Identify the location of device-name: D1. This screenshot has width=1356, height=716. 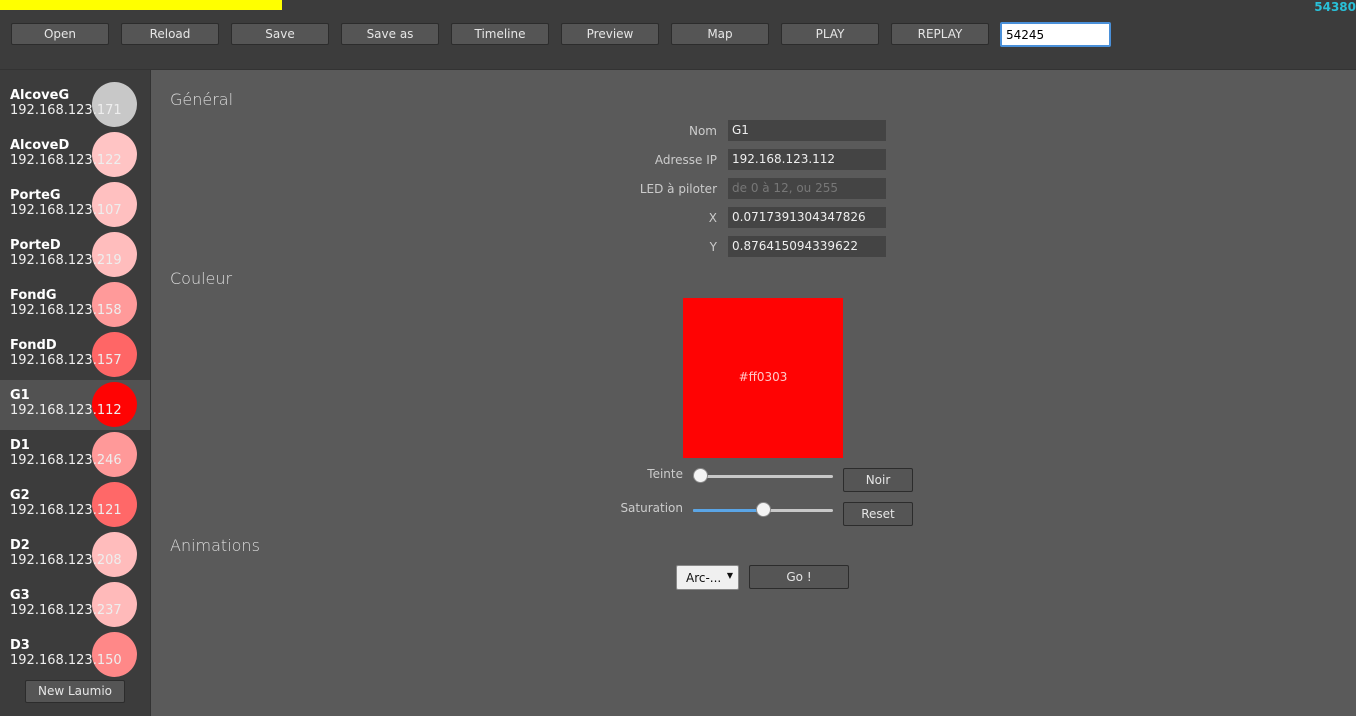
(20, 445).